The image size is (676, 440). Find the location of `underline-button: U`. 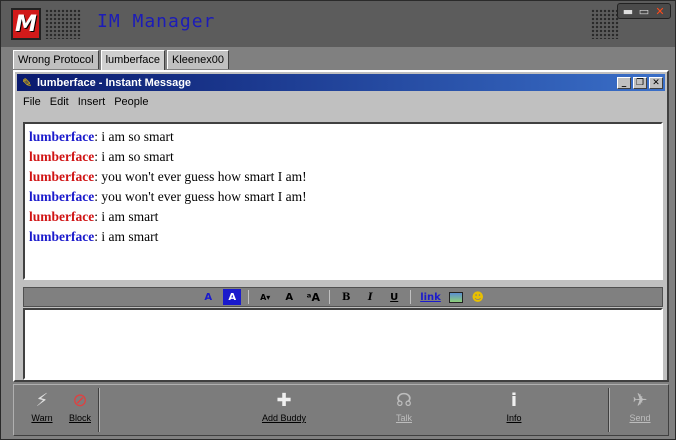

underline-button: U is located at coordinates (394, 297).